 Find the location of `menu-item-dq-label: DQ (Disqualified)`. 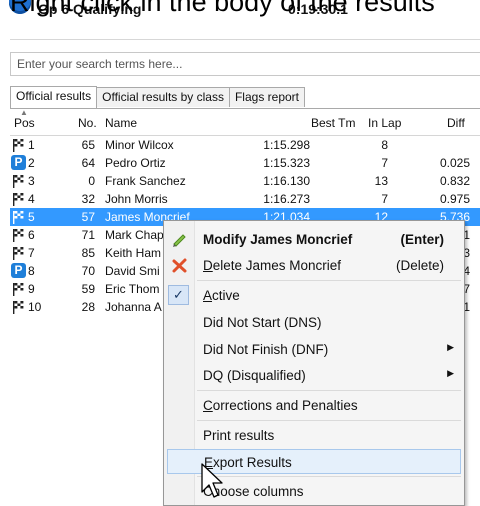

menu-item-dq-label: DQ (Disqualified) is located at coordinates (254, 375).